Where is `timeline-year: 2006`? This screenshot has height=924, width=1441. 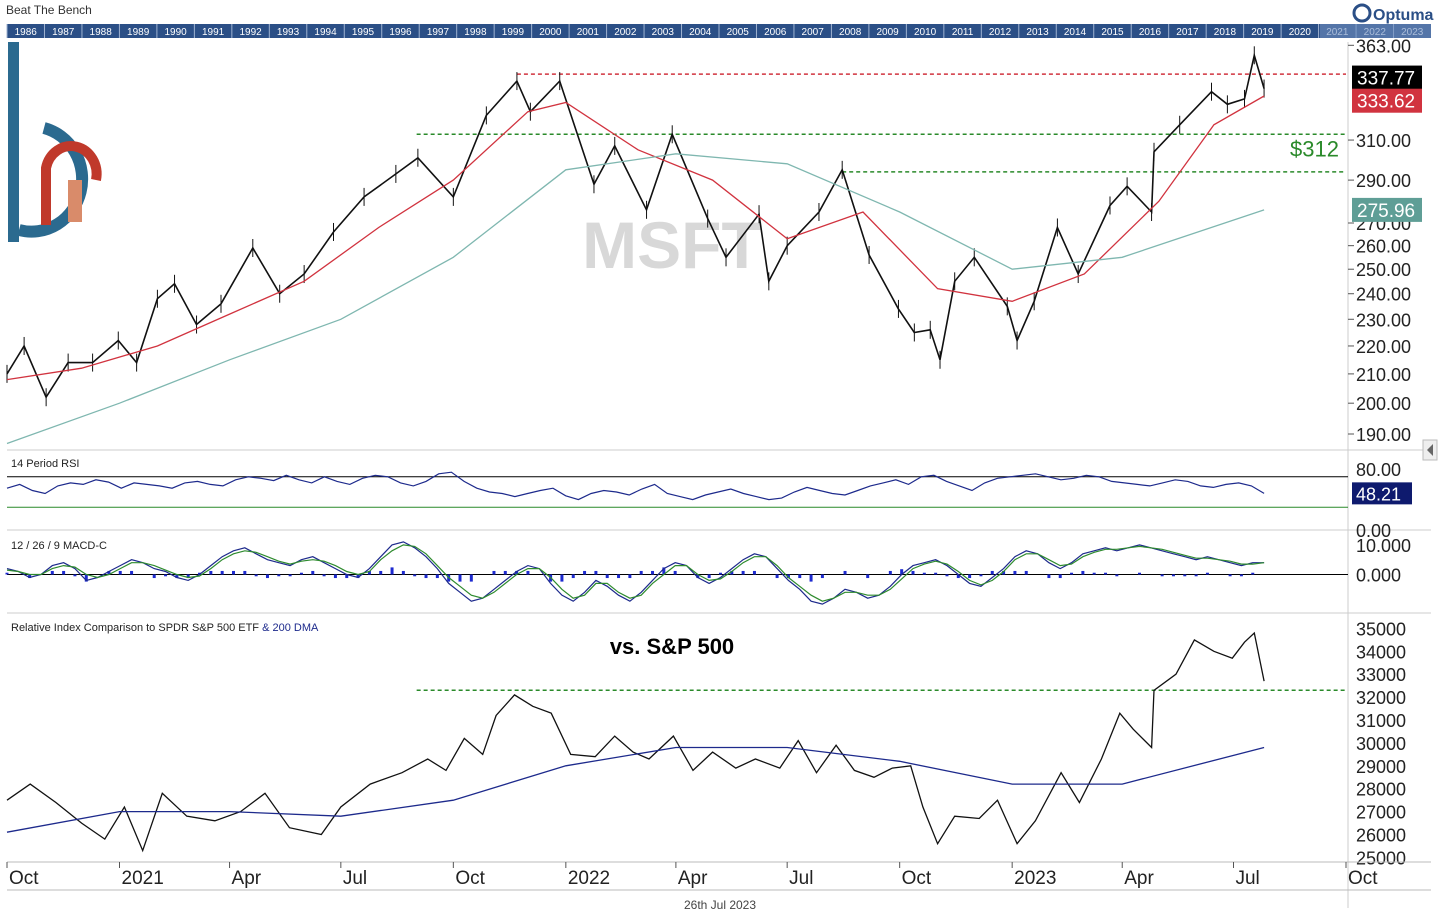 timeline-year: 2006 is located at coordinates (775, 32).